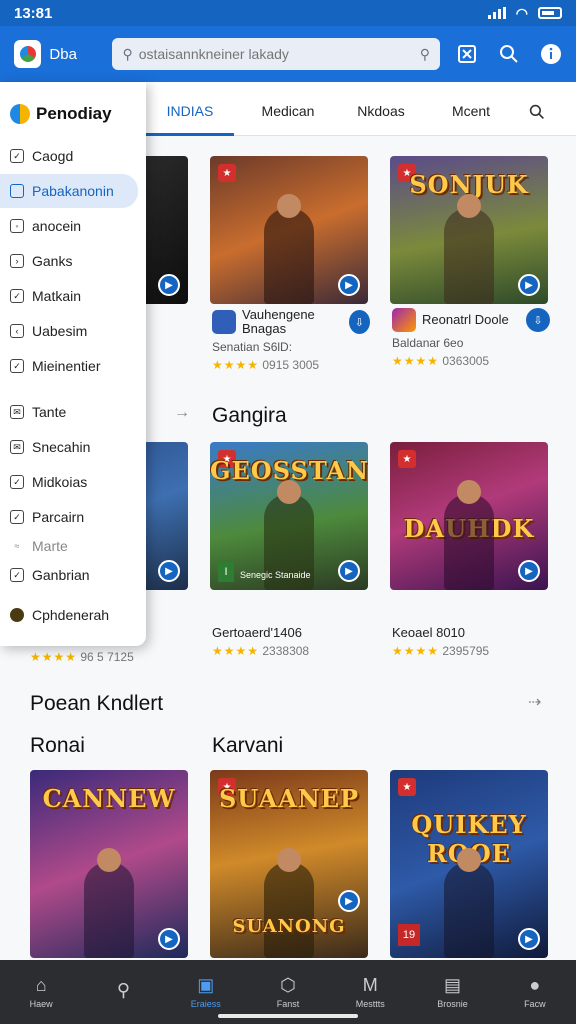 The height and width of the screenshot is (1024, 576). Describe the element at coordinates (289, 926) in the screenshot. I see `game-art-subtitle: SUANONG` at that location.